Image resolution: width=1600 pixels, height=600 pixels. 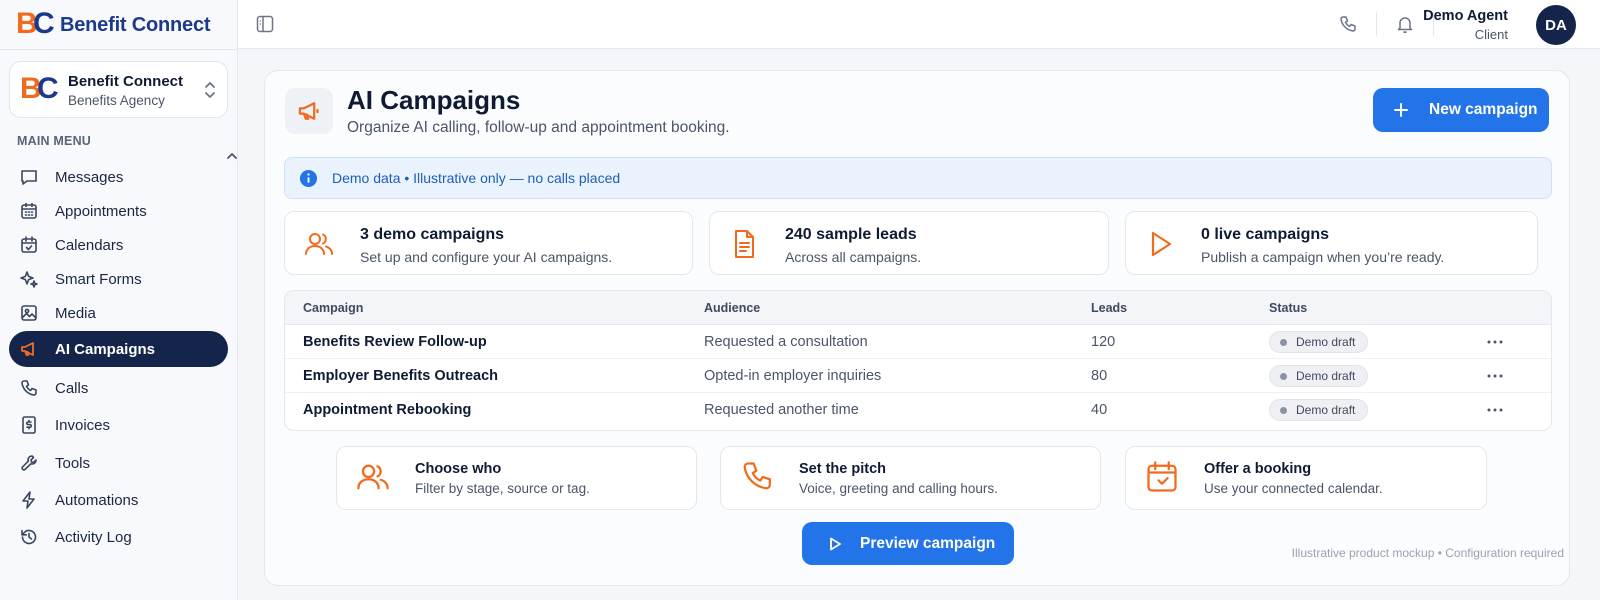 I want to click on logo-icon: BC, so click(x=35, y=23).